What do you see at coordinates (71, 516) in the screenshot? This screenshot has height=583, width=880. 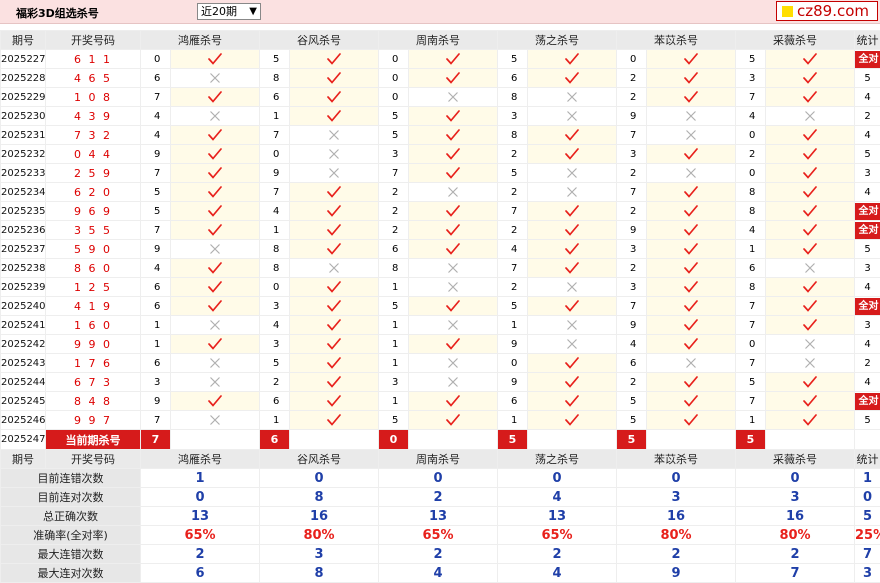 I see `stats-label: 总正确次数` at bounding box center [71, 516].